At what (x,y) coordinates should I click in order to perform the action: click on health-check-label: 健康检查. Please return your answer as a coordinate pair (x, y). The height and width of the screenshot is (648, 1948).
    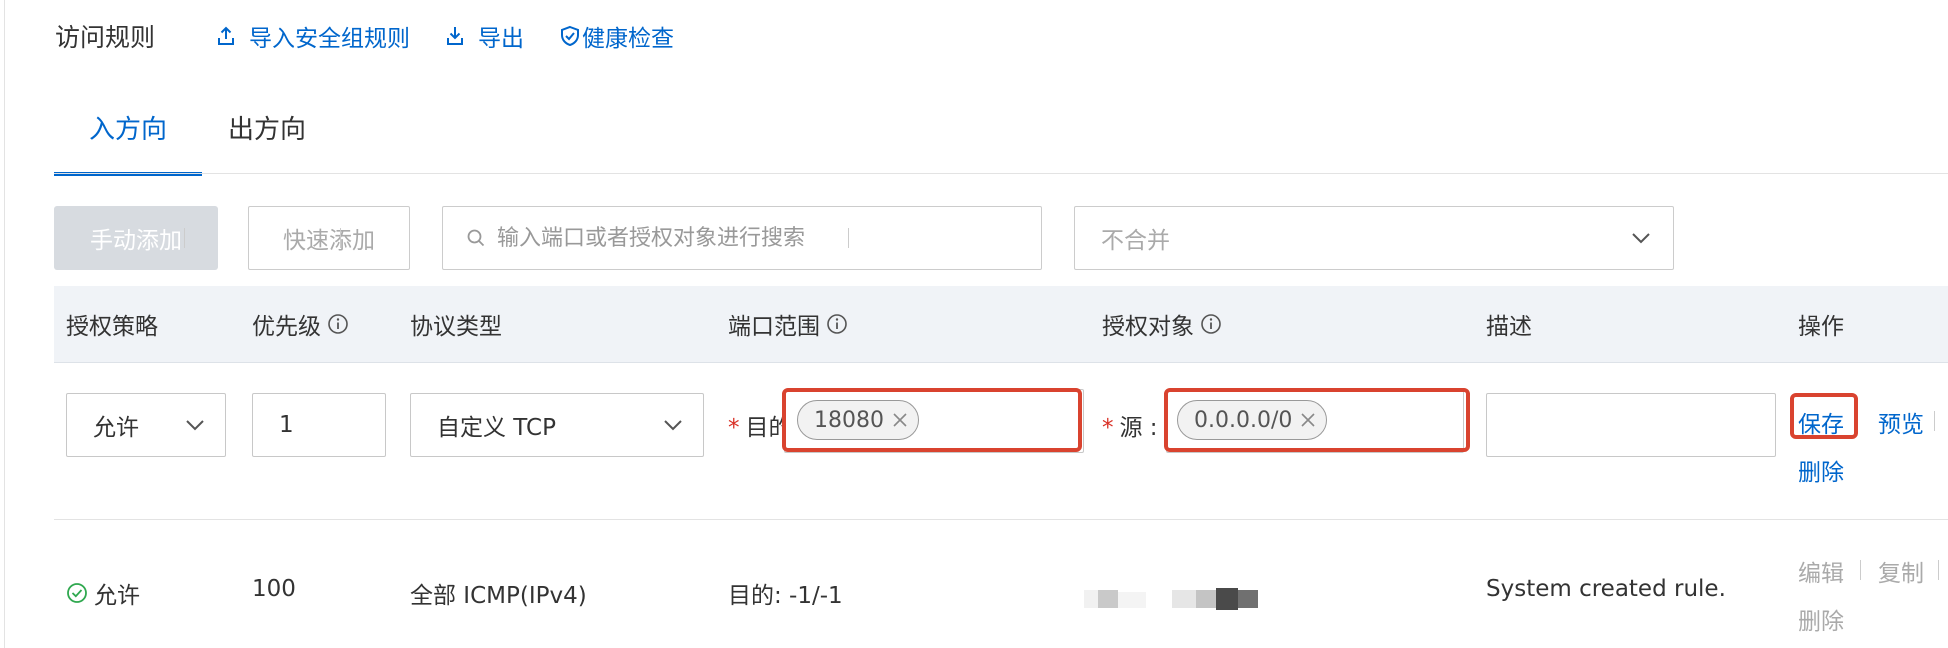
    Looking at the image, I should click on (628, 39).